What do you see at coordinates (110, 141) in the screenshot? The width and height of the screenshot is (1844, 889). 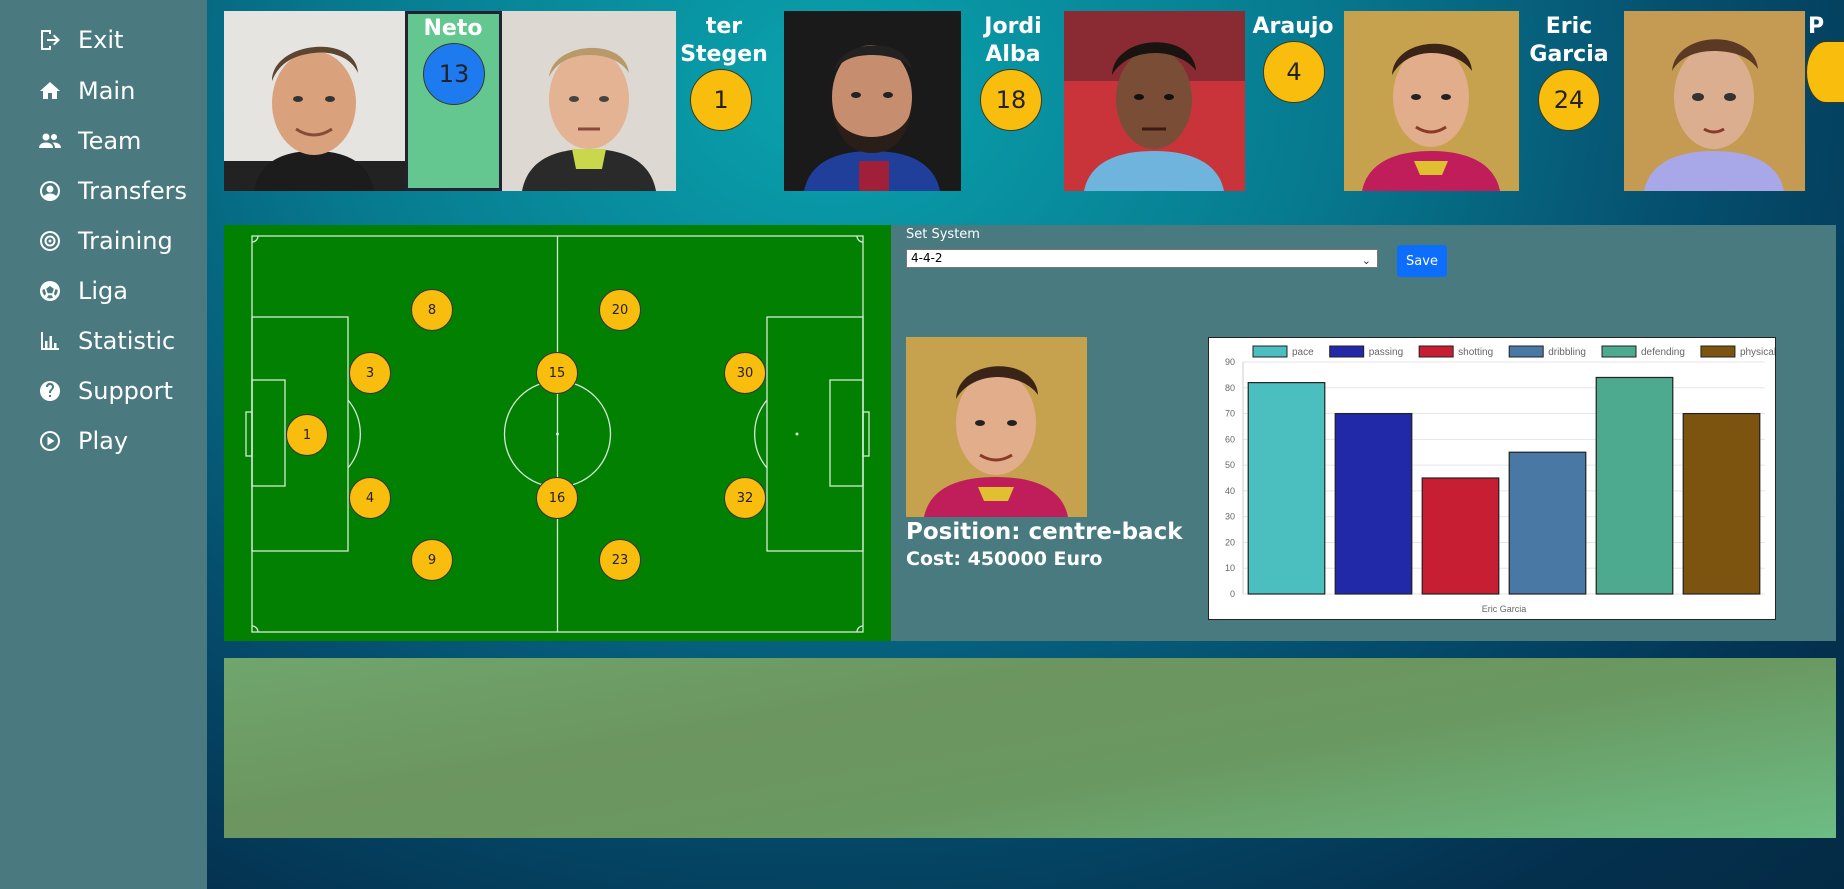 I see `sidebar-item-label: Team` at bounding box center [110, 141].